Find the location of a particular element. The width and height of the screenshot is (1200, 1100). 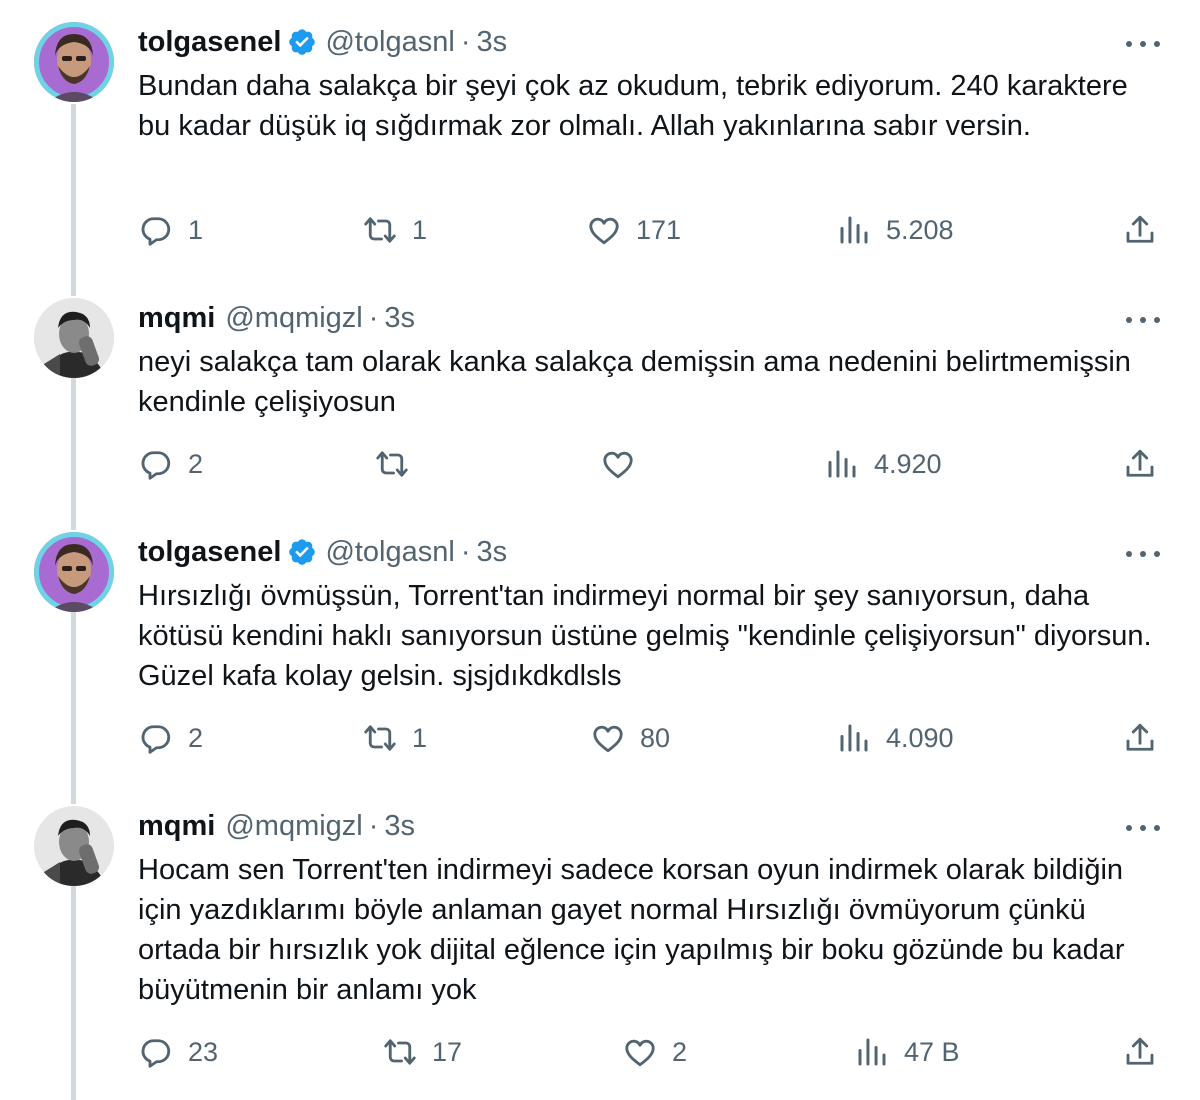

views-button: 5.208 is located at coordinates (895, 230).